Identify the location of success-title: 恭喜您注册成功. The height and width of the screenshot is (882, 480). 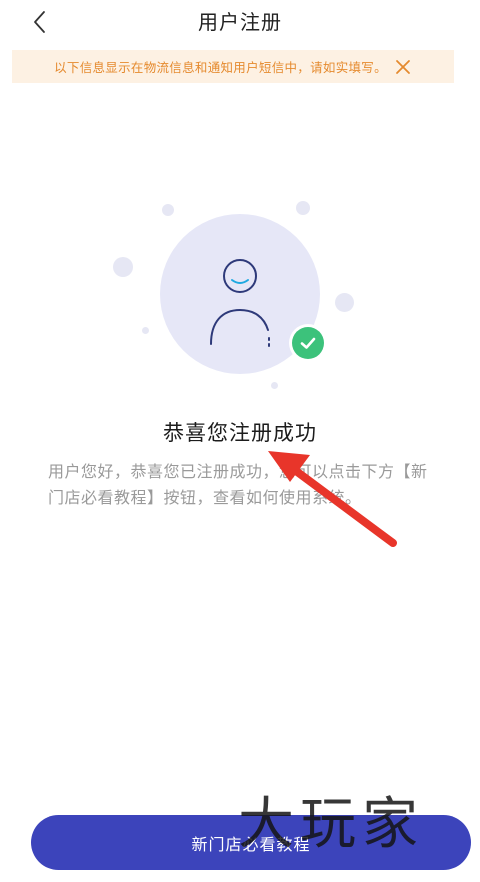
(240, 433).